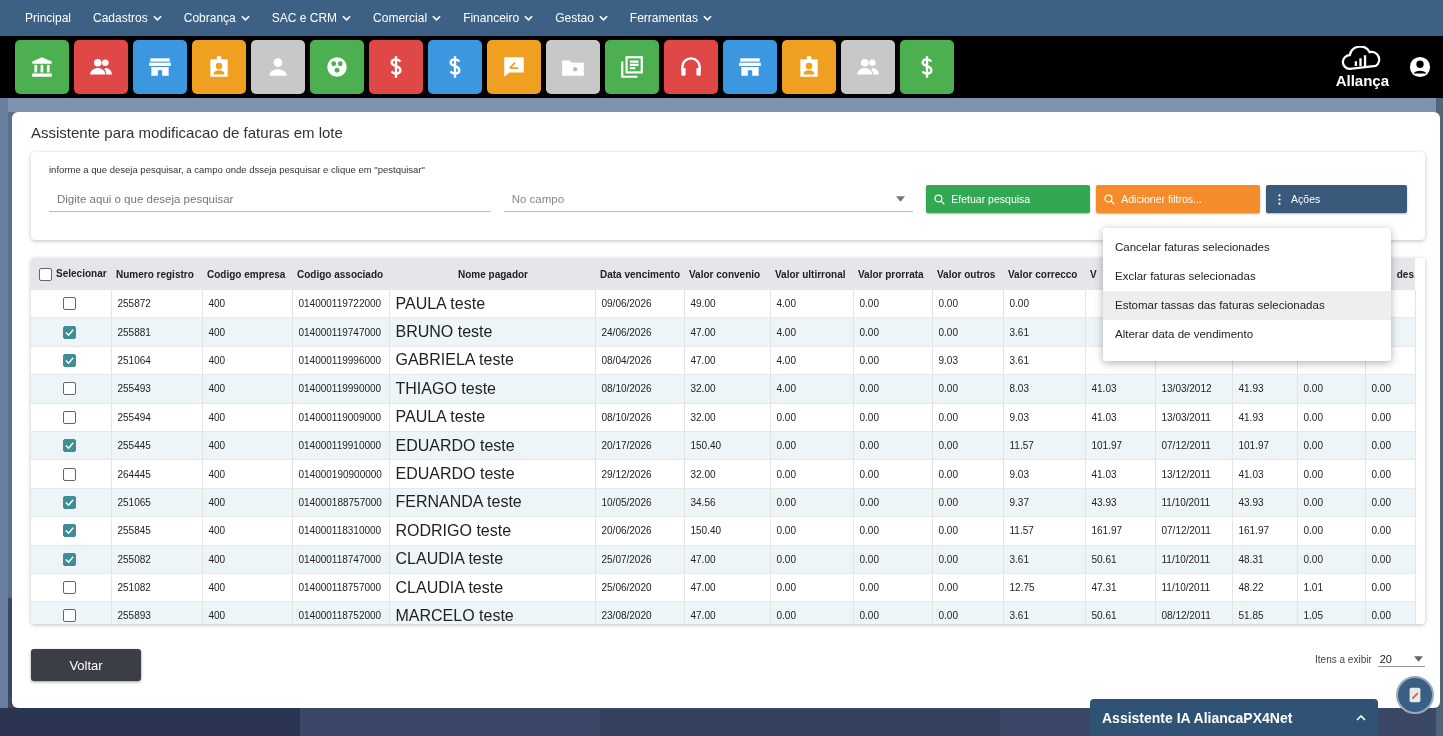 The height and width of the screenshot is (736, 1443). What do you see at coordinates (134, 446) in the screenshot?
I see `table-cell: 255445` at bounding box center [134, 446].